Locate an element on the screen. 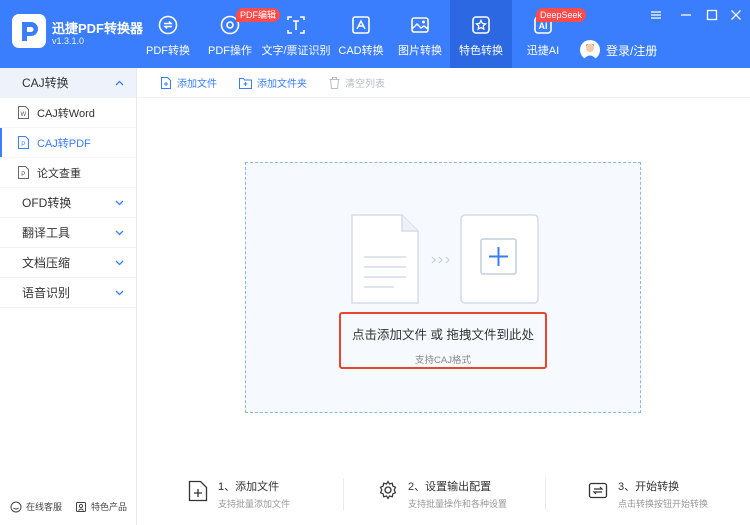  nav-text-ocr: 文字/票证识别 is located at coordinates (296, 34).